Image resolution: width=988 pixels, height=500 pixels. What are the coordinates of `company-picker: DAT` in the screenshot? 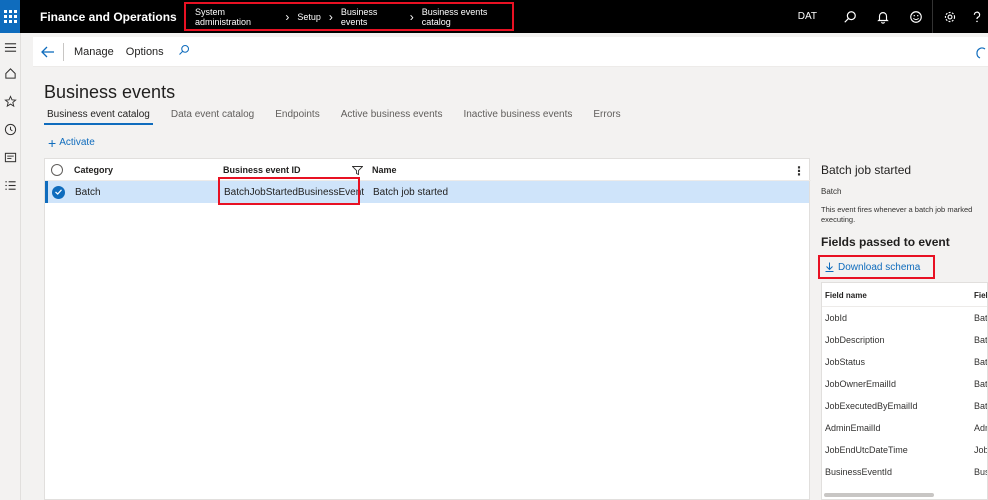 It's located at (807, 16).